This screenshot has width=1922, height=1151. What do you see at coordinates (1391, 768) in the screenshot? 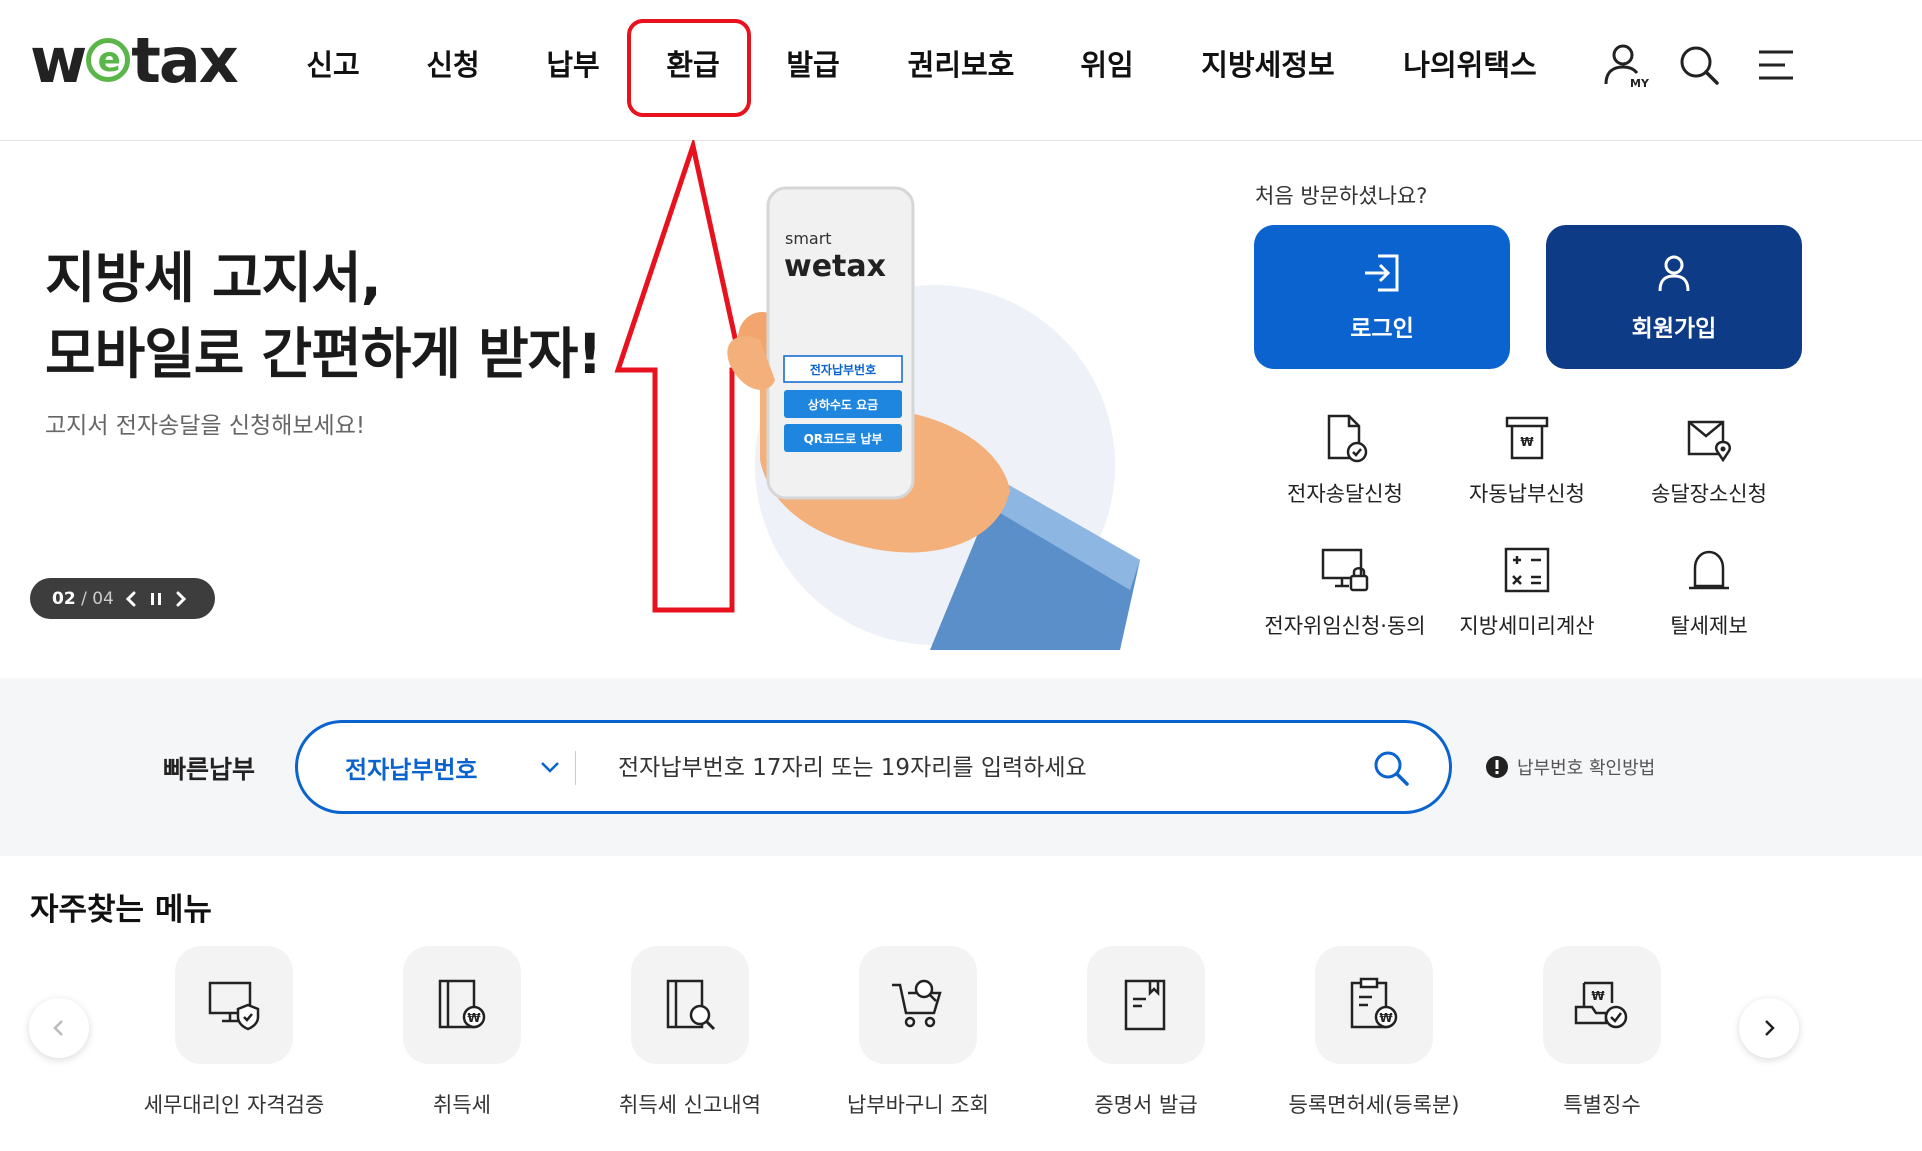
I see `quick-pay-search-icon` at bounding box center [1391, 768].